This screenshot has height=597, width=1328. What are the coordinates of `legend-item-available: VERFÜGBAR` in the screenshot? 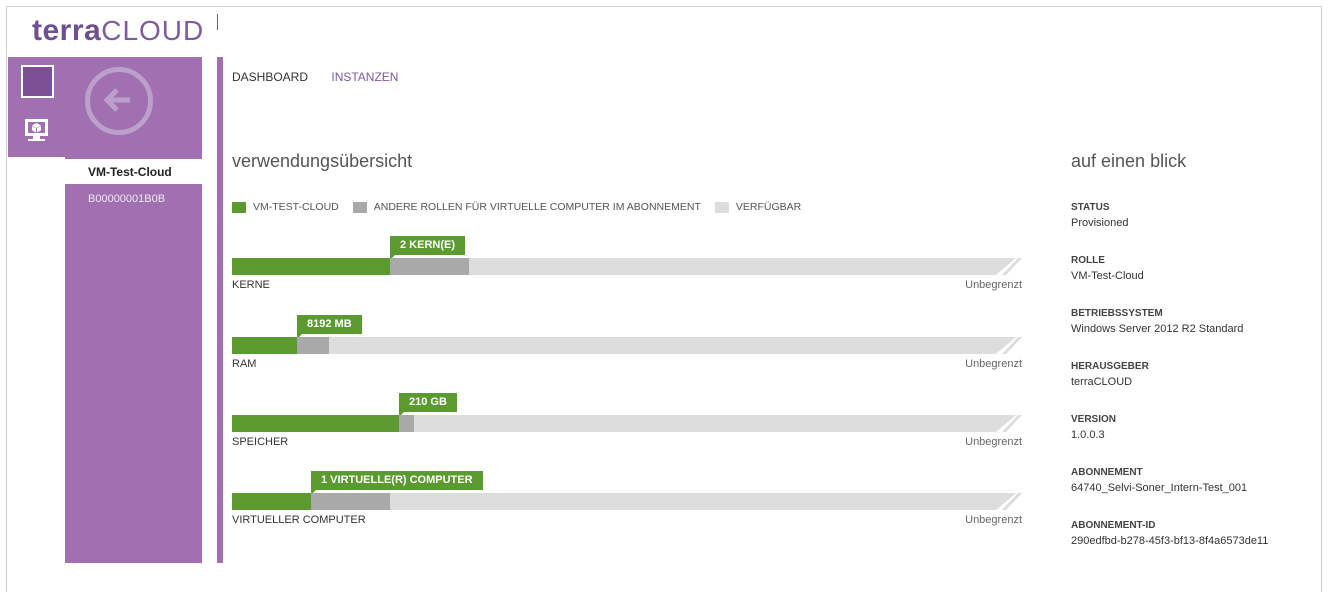 It's located at (758, 207).